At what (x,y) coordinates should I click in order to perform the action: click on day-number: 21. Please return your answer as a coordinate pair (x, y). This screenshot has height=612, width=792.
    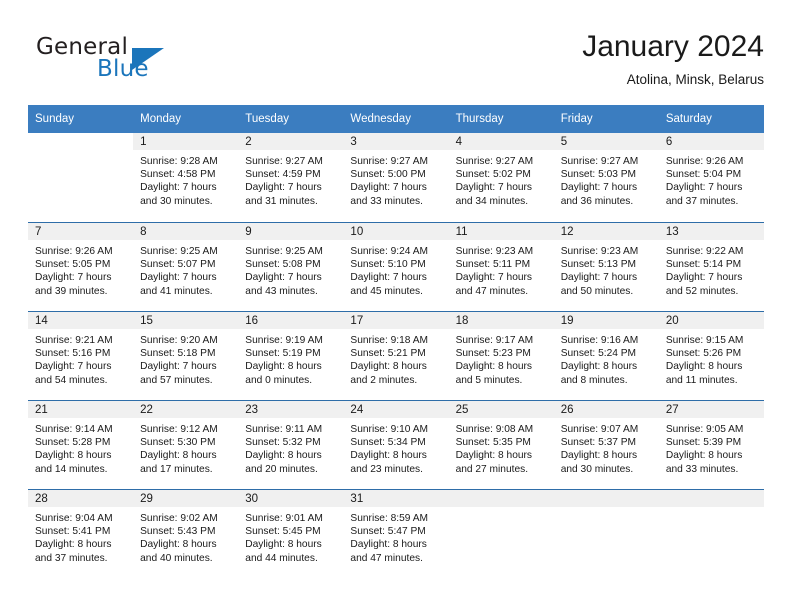
    Looking at the image, I should click on (81, 409).